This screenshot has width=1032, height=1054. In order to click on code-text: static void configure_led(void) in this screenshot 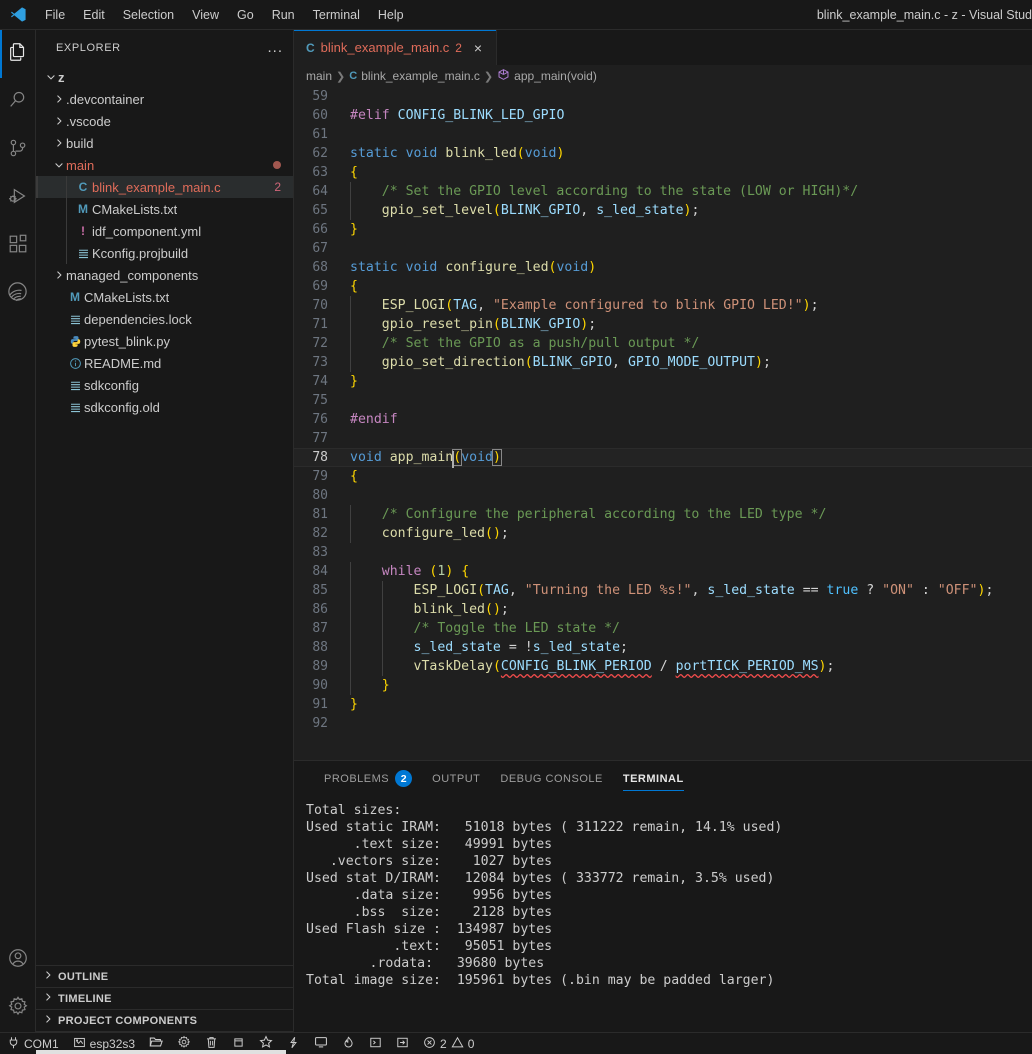, I will do `click(473, 267)`.